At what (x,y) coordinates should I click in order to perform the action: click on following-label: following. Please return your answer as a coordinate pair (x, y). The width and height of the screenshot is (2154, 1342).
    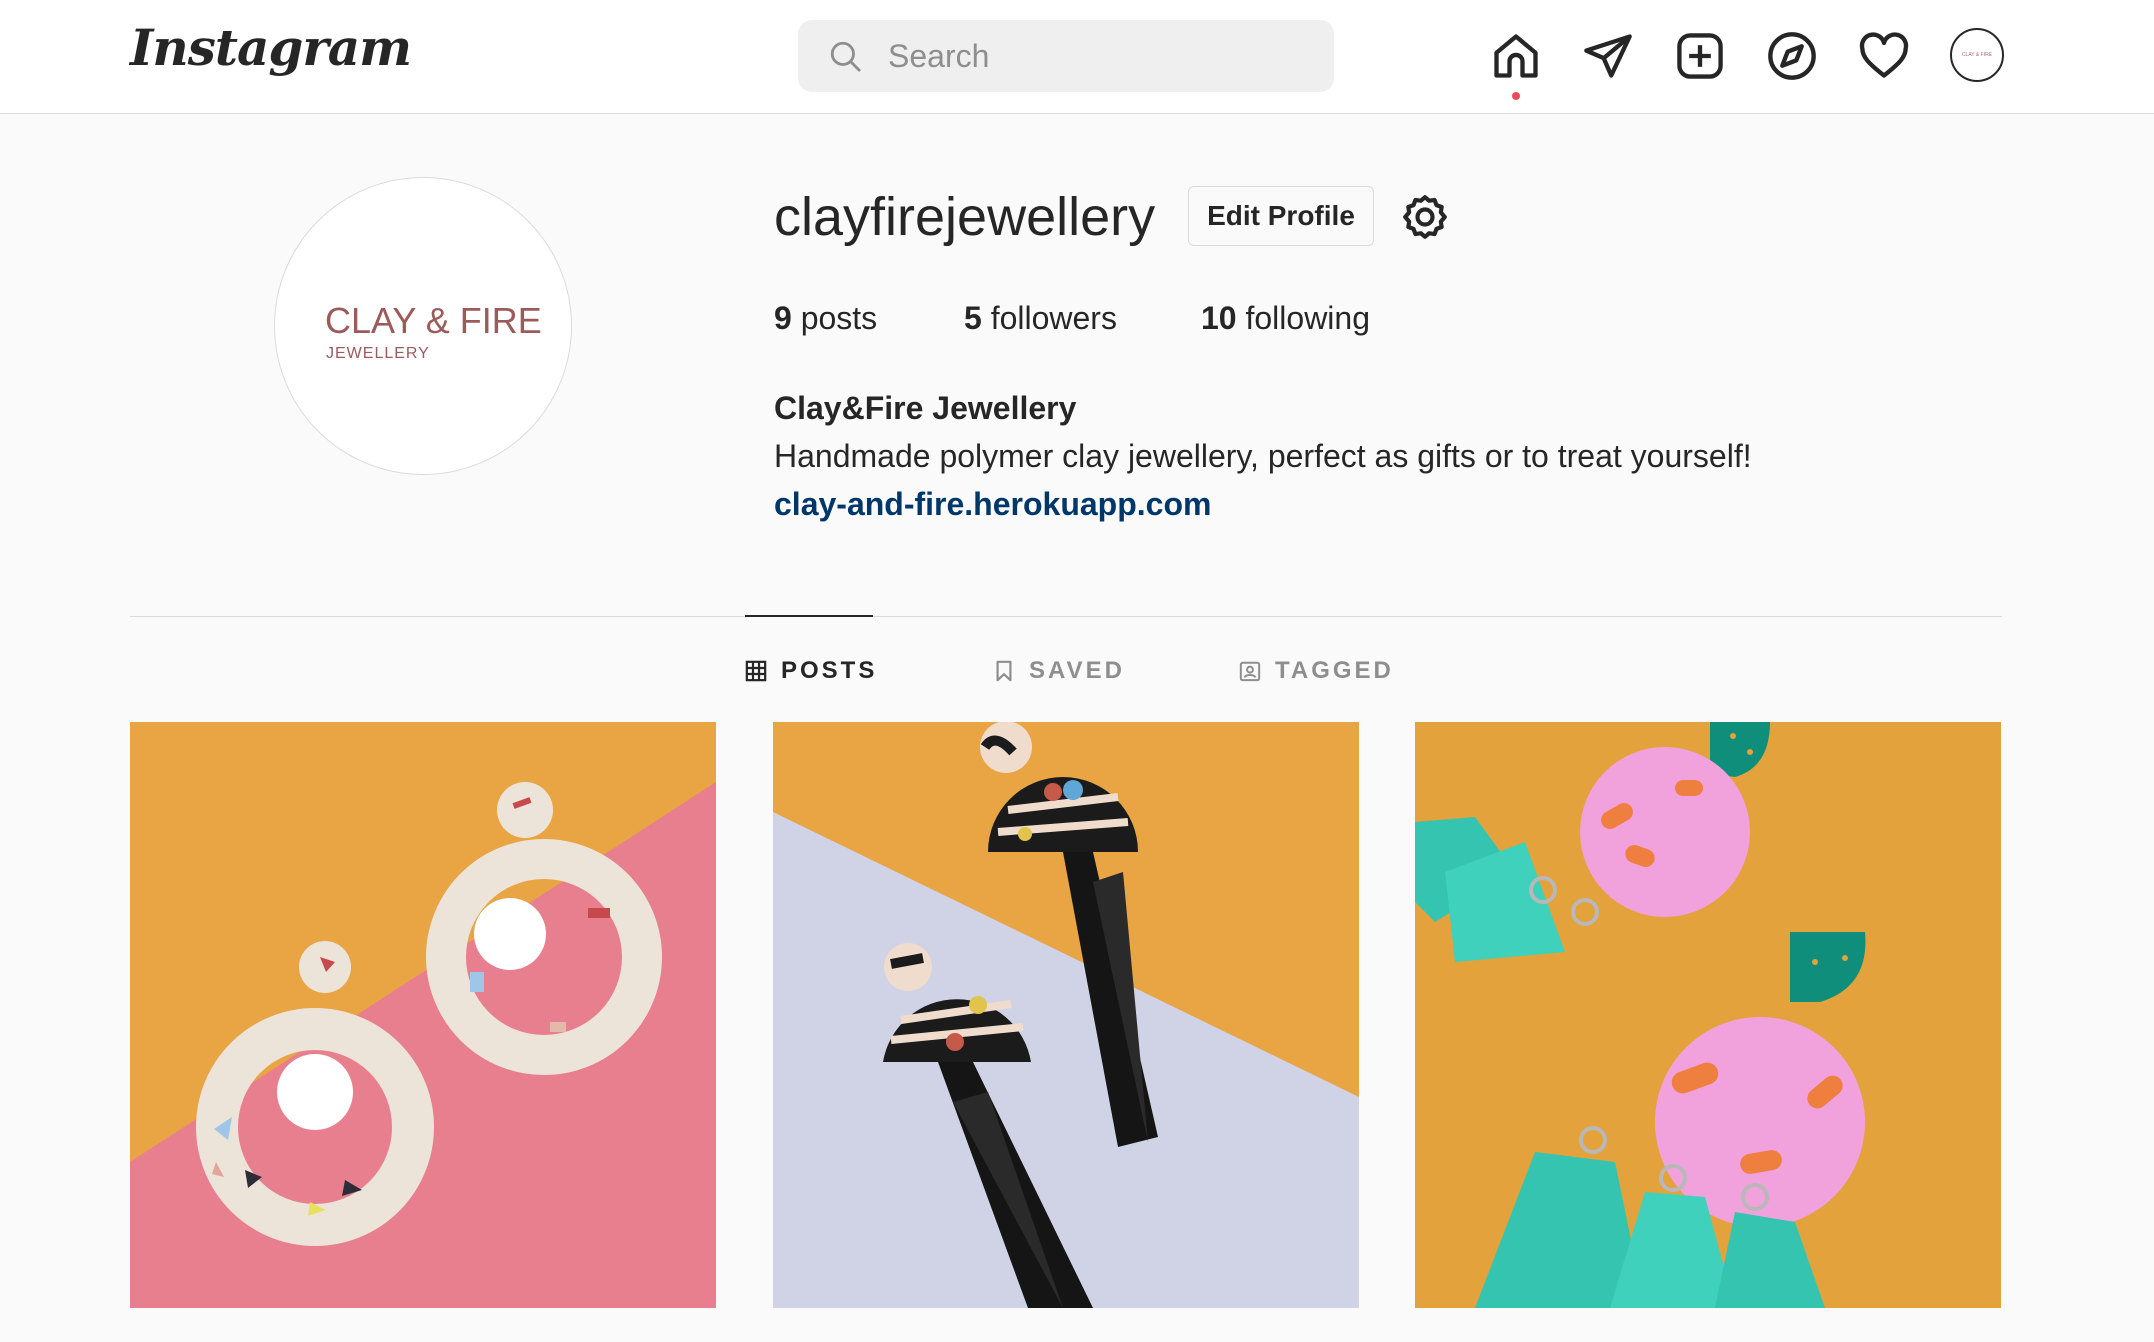
    Looking at the image, I should click on (1307, 318).